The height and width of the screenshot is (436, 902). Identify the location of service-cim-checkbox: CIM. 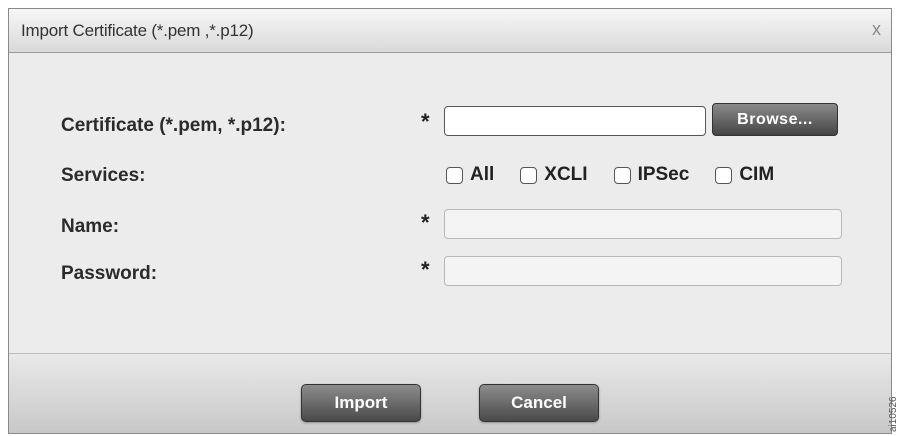
(744, 175).